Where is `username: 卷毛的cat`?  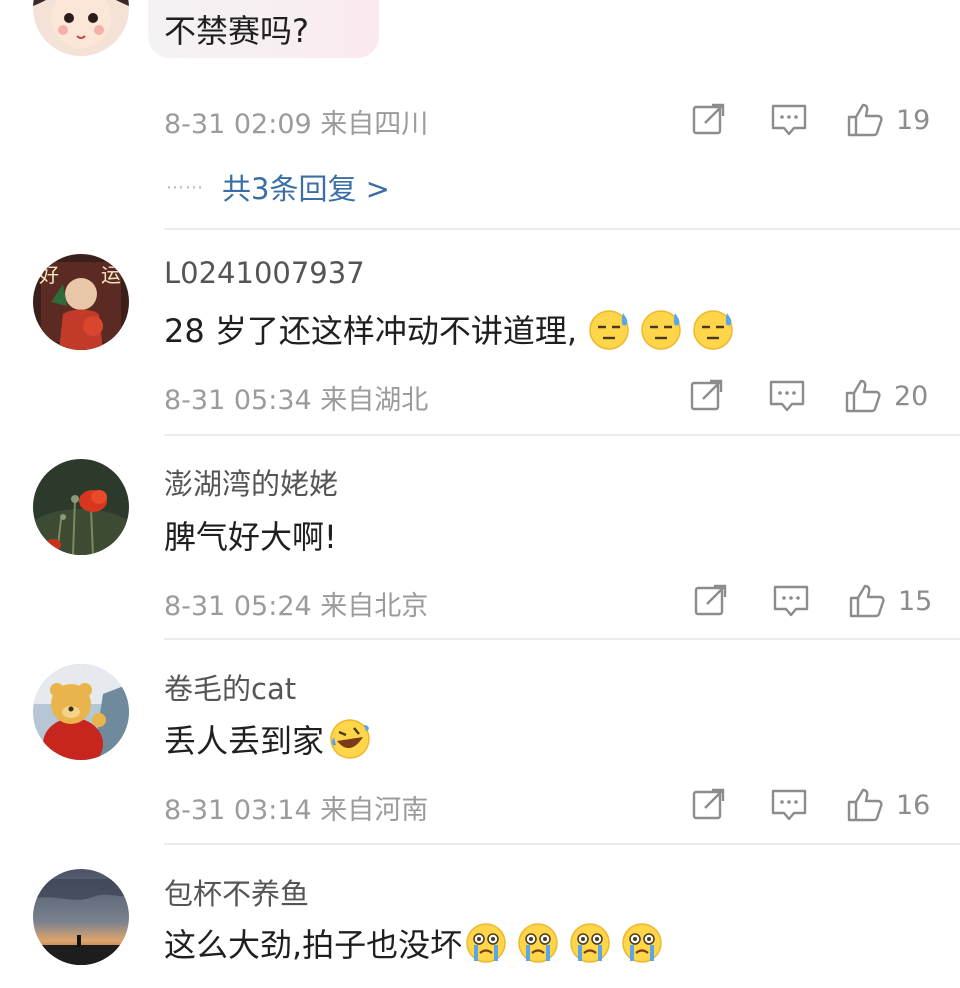 username: 卷毛的cat is located at coordinates (230, 687).